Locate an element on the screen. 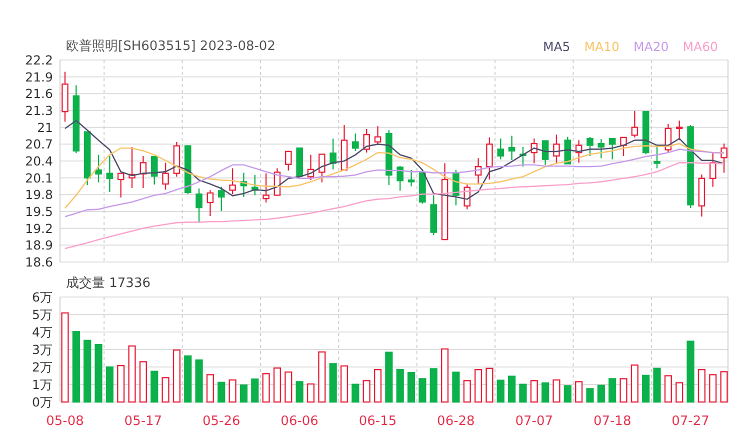 Image resolution: width=740 pixels, height=440 pixels. axis-tick-label: 5万 is located at coordinates (42, 314).